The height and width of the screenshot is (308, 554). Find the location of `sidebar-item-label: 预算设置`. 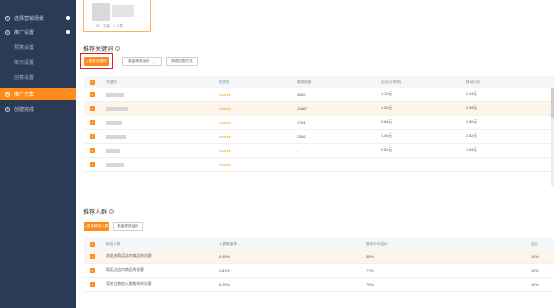

sidebar-item-label: 预算设置 is located at coordinates (24, 47).